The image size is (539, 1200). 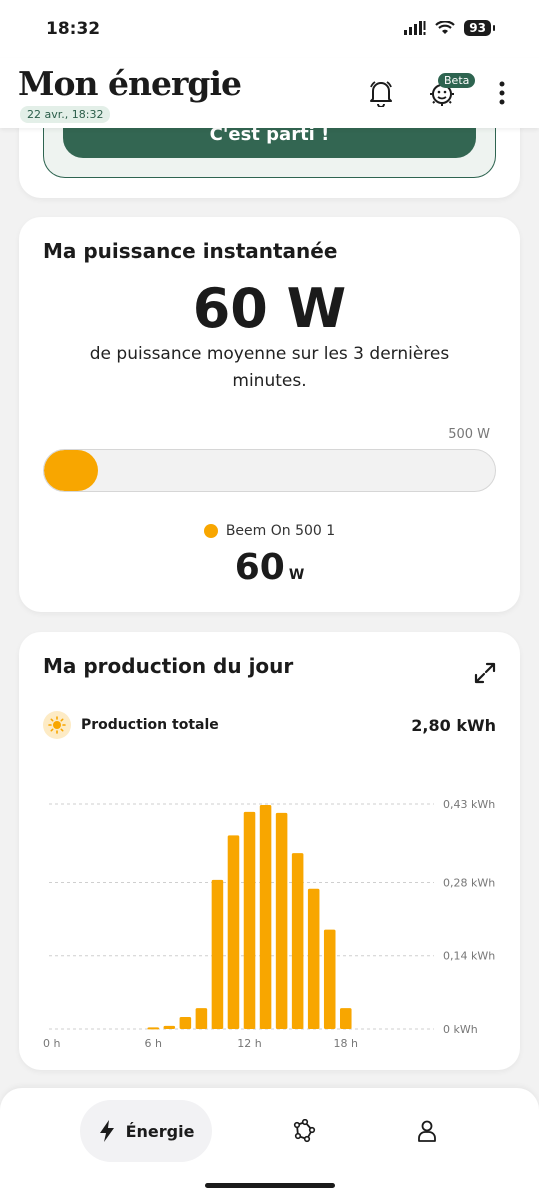 I want to click on home-indicator, so click(x=270, y=1185).